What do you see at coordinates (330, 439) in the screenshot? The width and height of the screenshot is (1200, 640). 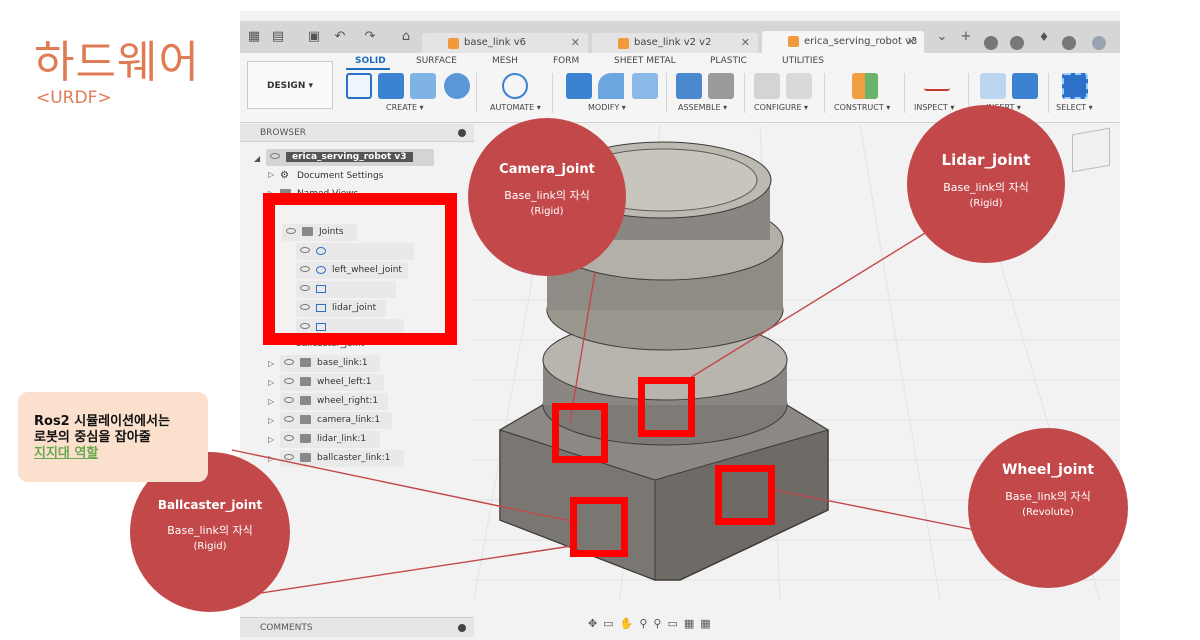 I see `browser-item-lidar-link: lidar_link:1` at bounding box center [330, 439].